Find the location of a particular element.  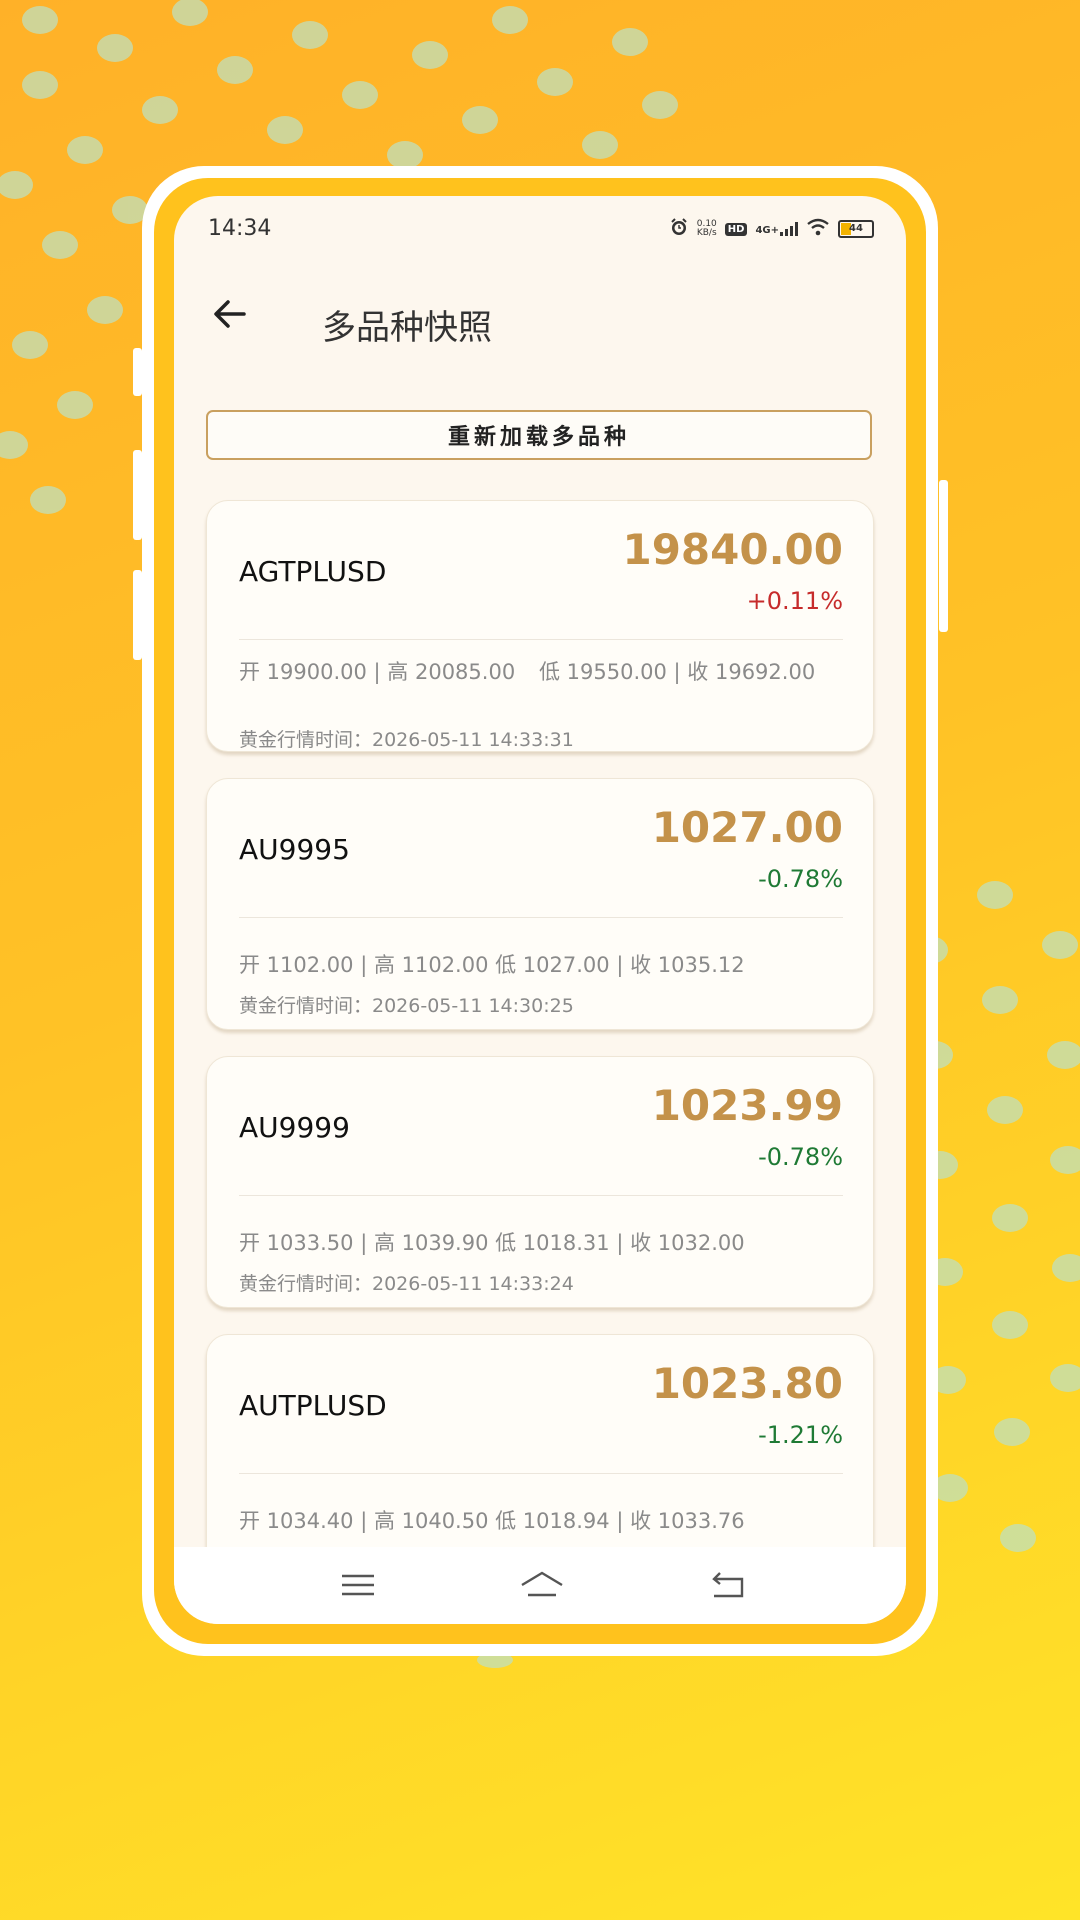

back-nav-button is located at coordinates (728, 1585).